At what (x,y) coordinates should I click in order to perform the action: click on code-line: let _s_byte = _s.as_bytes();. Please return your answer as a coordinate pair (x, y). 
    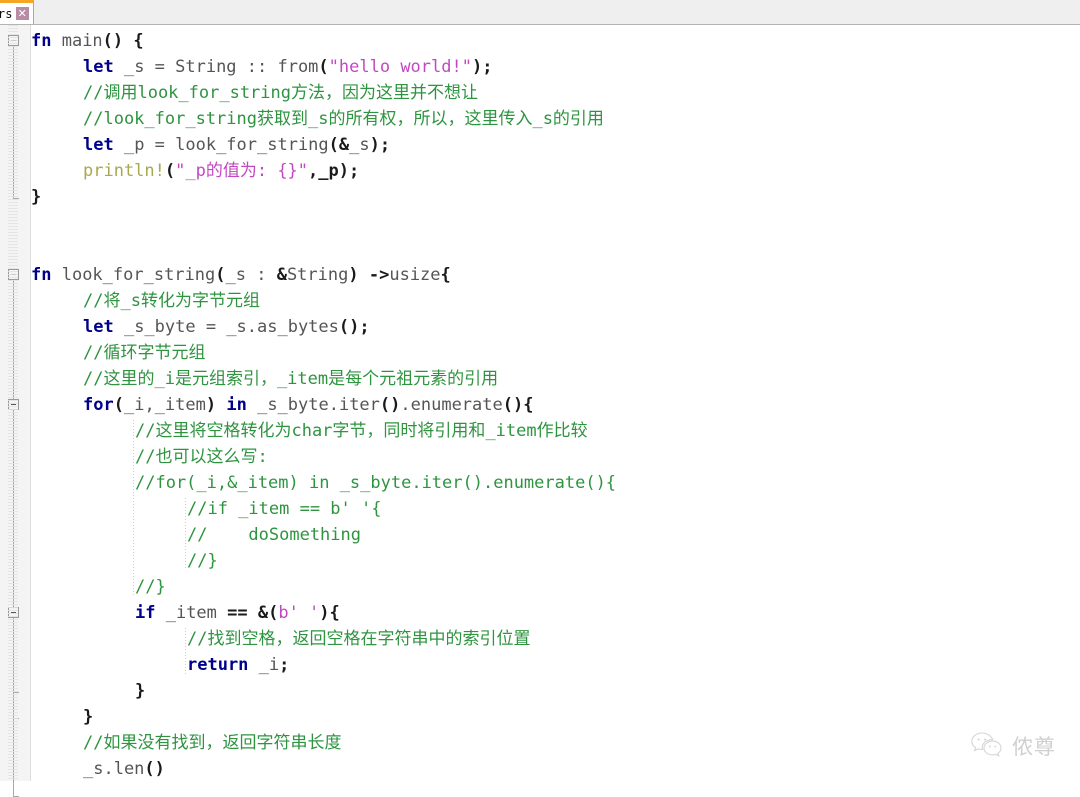
    Looking at the image, I should click on (226, 327).